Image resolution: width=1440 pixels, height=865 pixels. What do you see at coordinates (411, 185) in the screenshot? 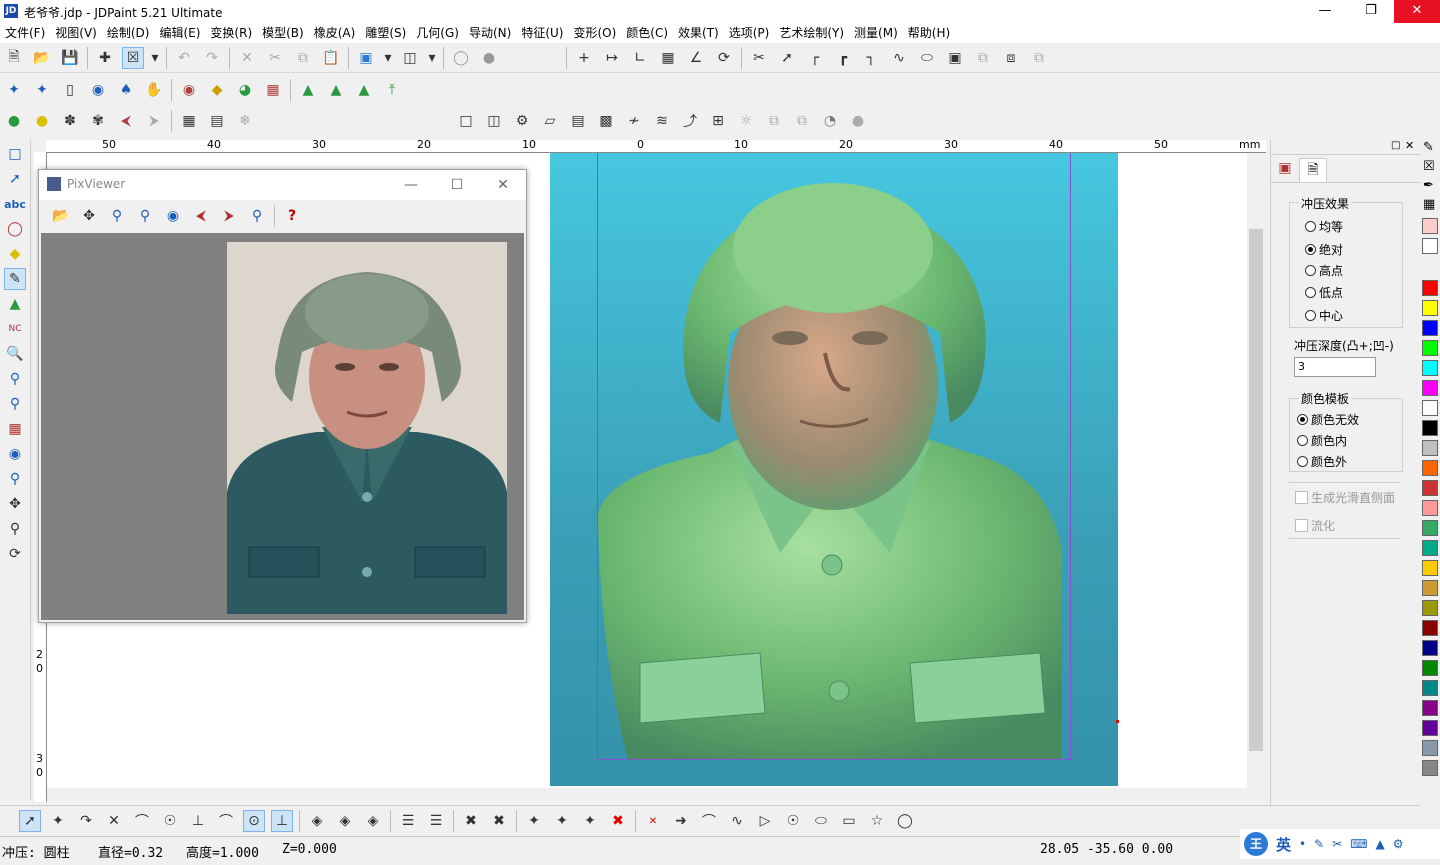
I see `minimize-button: —` at bounding box center [411, 185].